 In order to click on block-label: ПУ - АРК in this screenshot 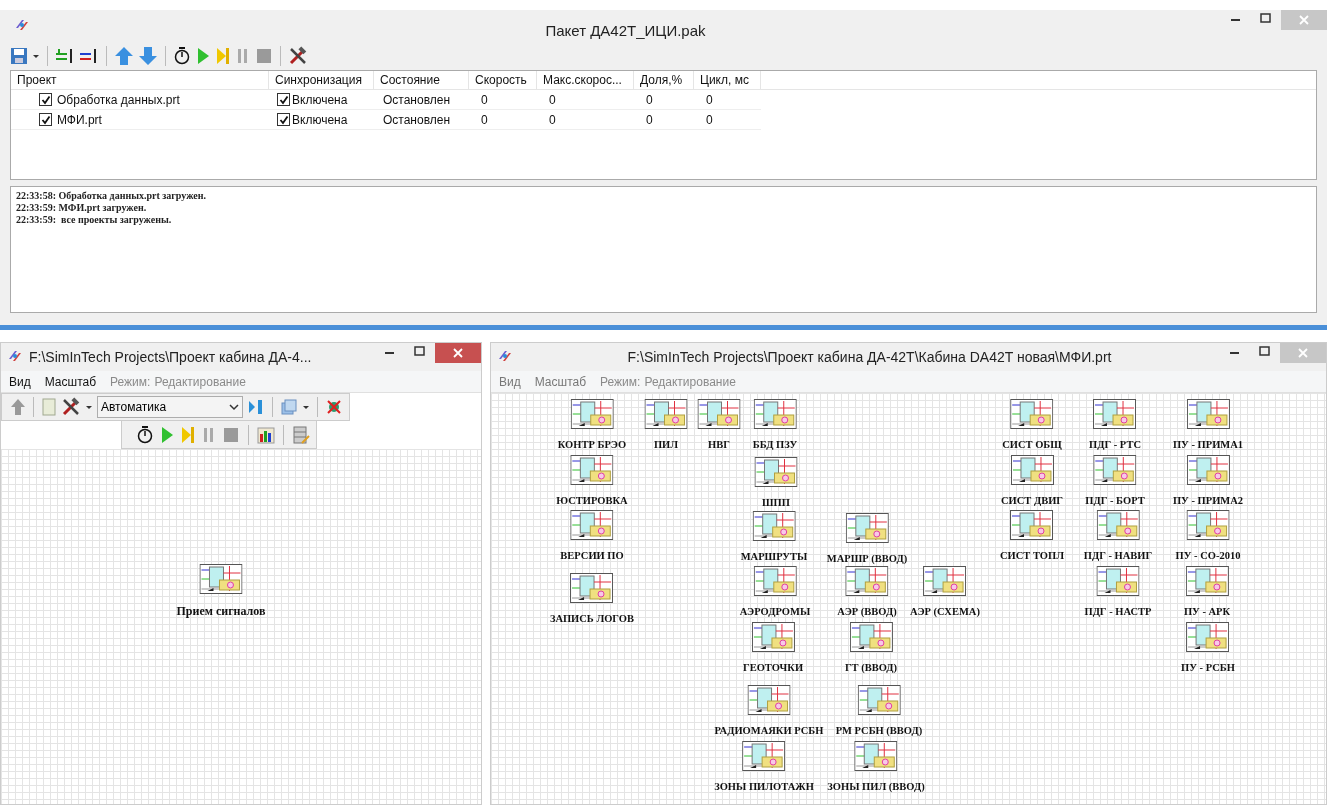, I will do `click(1207, 612)`.